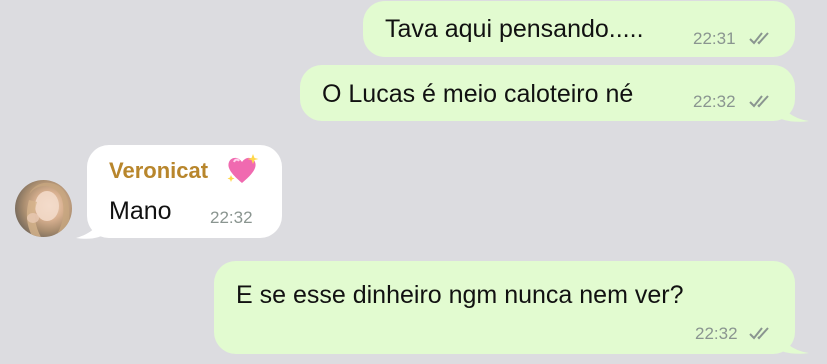 Image resolution: width=827 pixels, height=364 pixels. Describe the element at coordinates (140, 211) in the screenshot. I see `message-text: Mano` at that location.